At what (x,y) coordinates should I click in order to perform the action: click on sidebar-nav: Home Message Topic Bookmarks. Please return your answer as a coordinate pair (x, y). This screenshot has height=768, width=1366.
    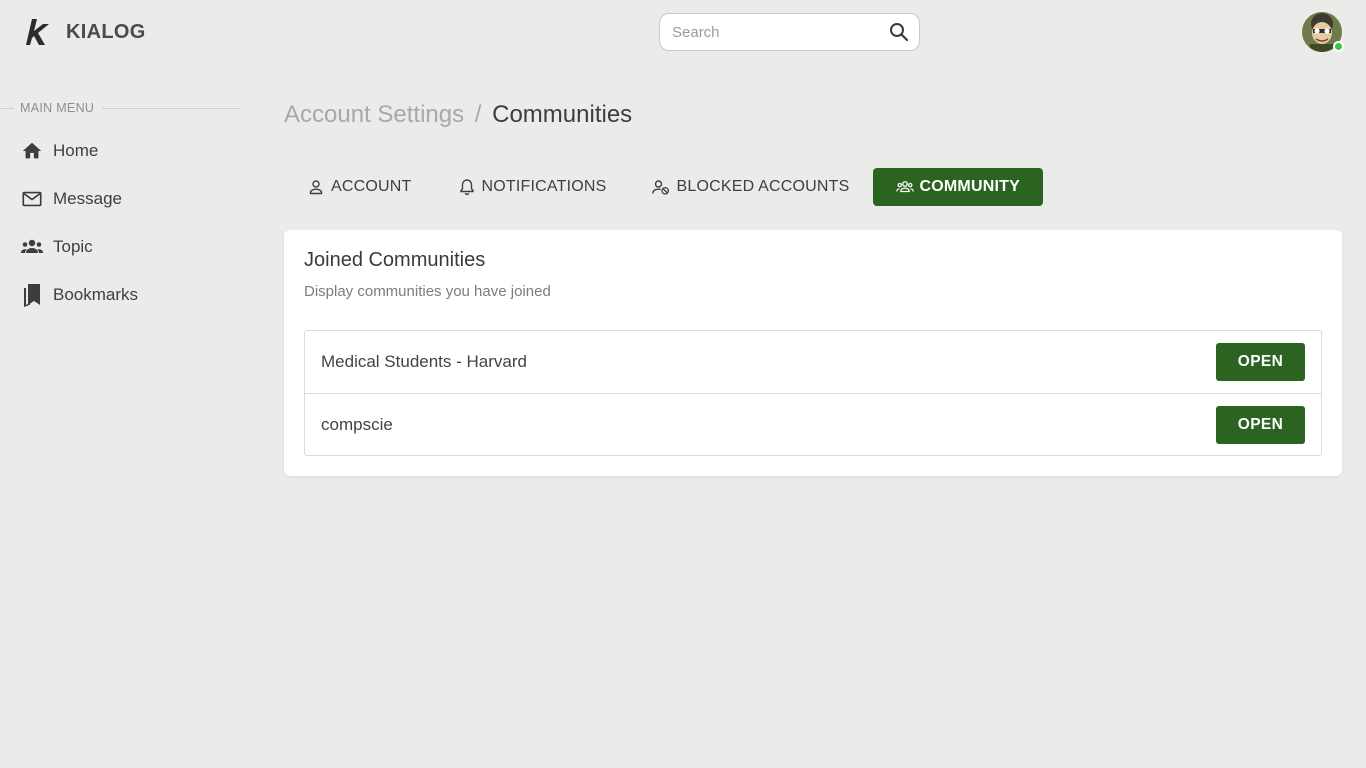
    Looking at the image, I should click on (79, 227).